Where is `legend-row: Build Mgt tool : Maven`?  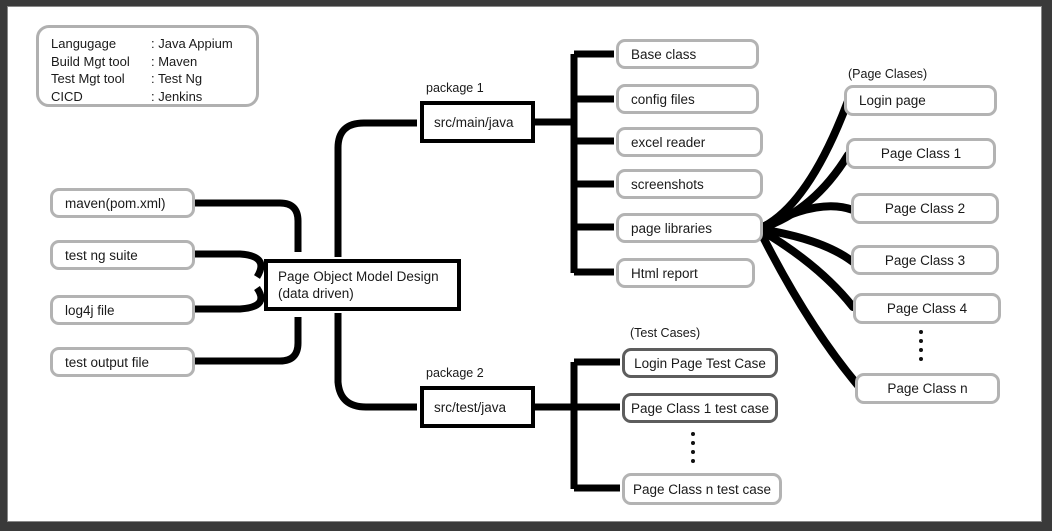
legend-row: Build Mgt tool : Maven is located at coordinates (153, 62).